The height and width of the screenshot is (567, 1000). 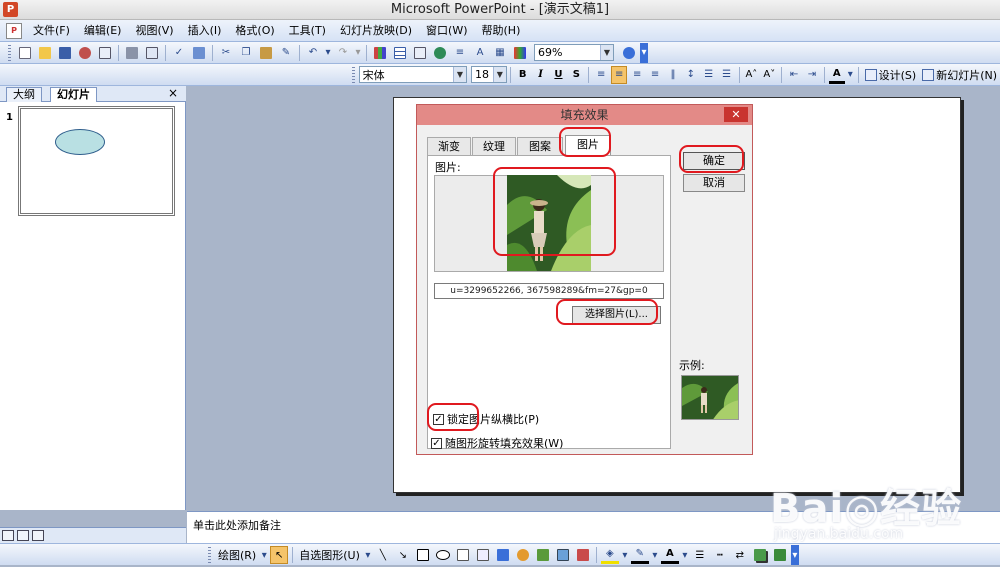 What do you see at coordinates (25, 53) in the screenshot?
I see `new-file-icon` at bounding box center [25, 53].